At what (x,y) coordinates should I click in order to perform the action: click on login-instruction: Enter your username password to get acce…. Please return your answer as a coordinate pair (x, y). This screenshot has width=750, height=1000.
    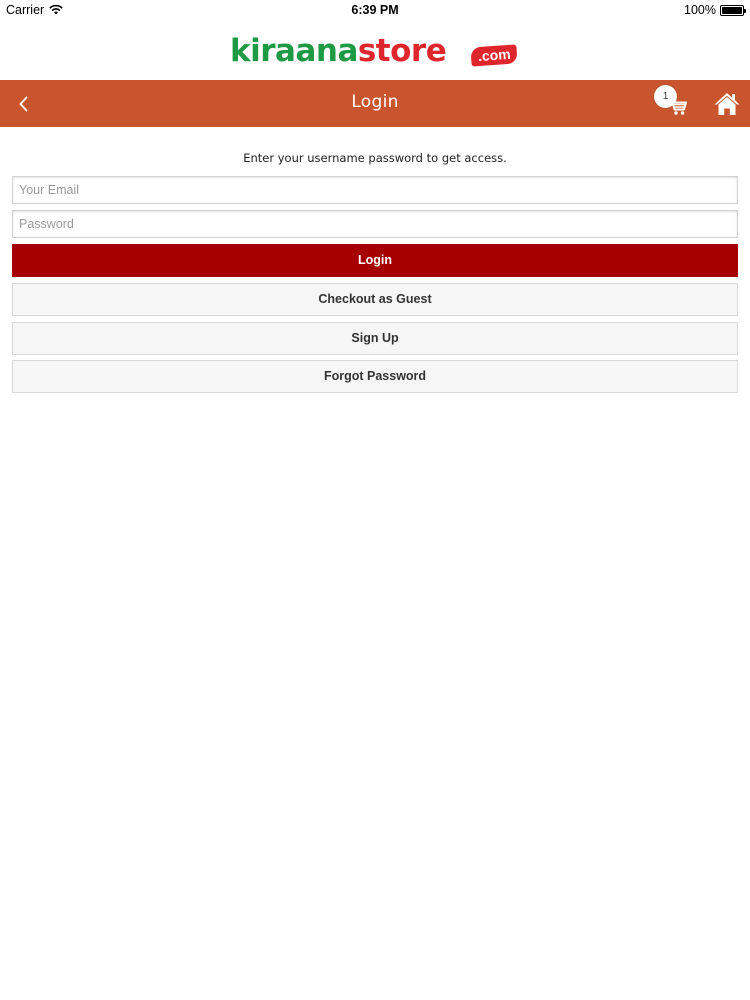
    Looking at the image, I should click on (375, 158).